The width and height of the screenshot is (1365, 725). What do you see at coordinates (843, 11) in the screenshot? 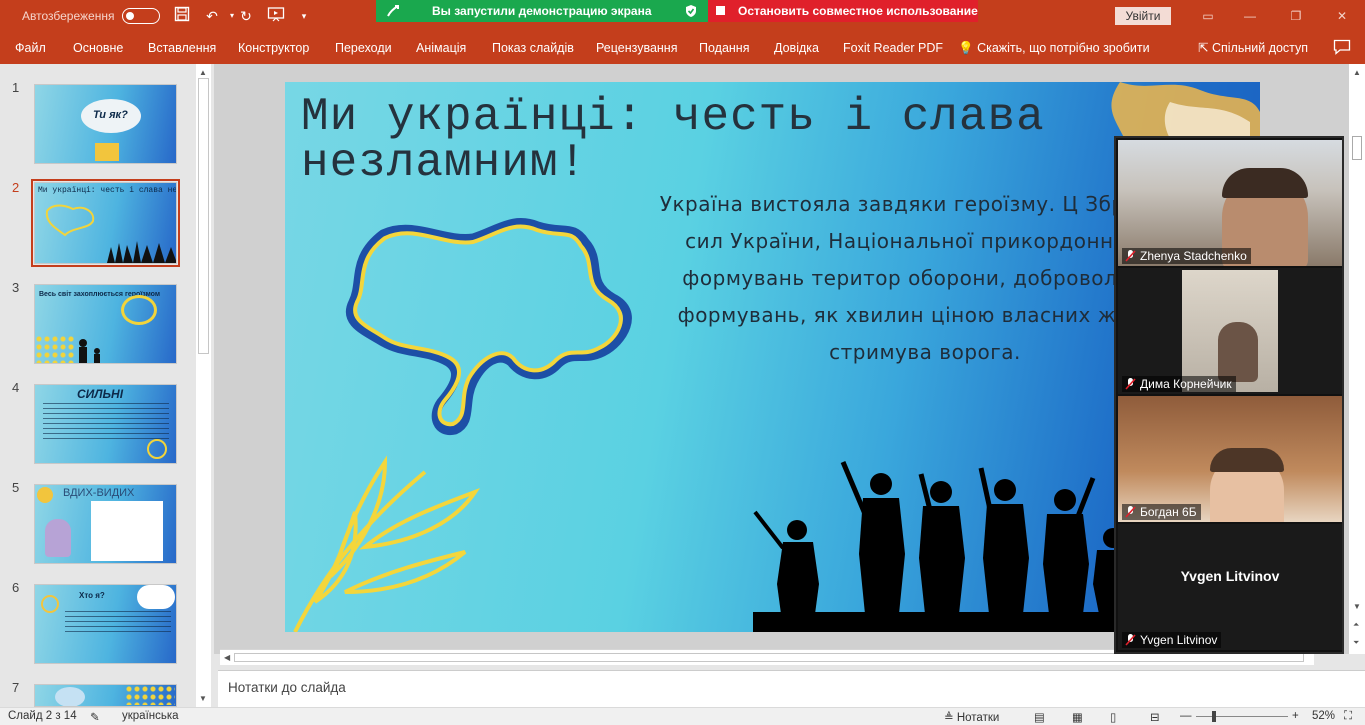
I see `stop-share-button: Остановить совместное использование` at bounding box center [843, 11].